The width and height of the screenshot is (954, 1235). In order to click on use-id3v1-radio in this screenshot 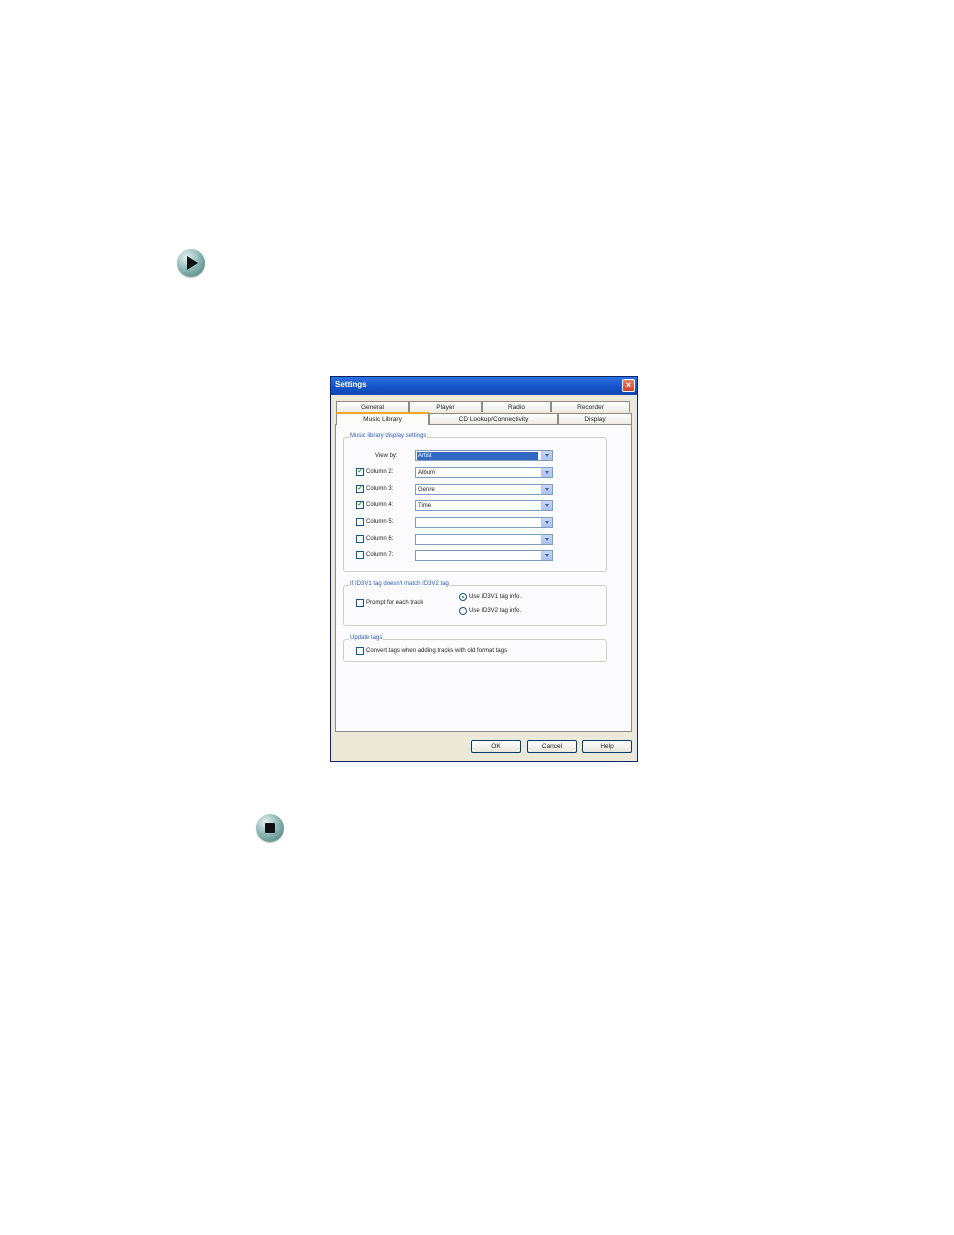, I will do `click(463, 597)`.